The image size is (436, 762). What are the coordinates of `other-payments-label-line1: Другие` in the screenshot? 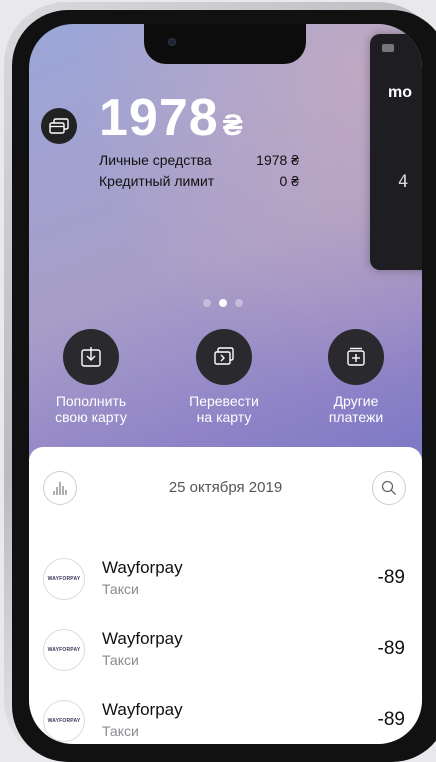 It's located at (356, 401).